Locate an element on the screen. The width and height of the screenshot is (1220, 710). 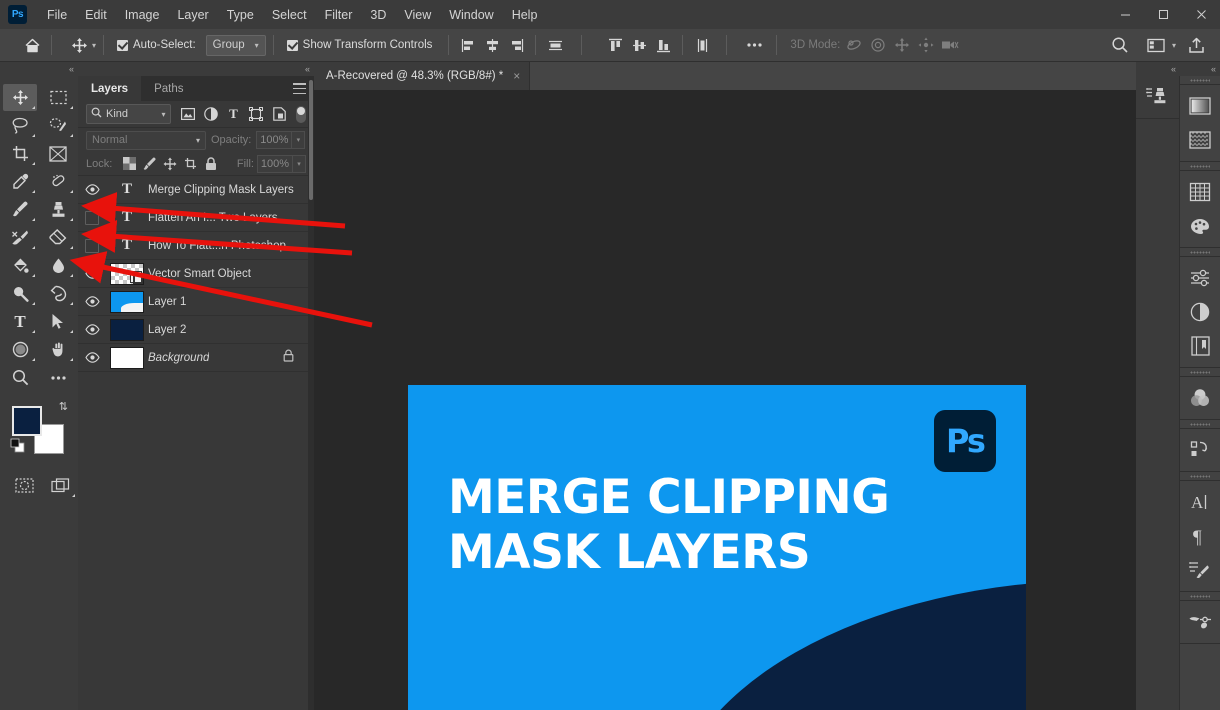
close-button is located at coordinates (1201, 14).